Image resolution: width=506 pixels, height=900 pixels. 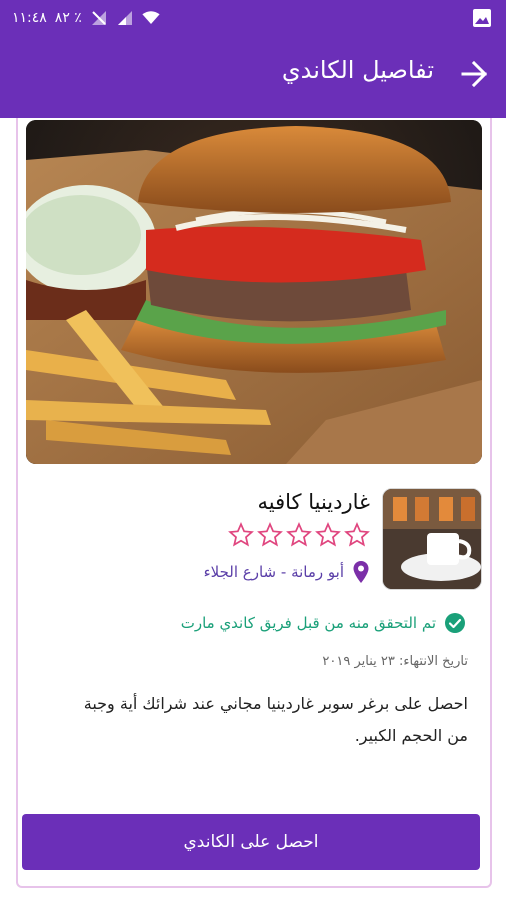 I want to click on vendor-location: أبو رمانة - شارع الجلاء, so click(x=287, y=572).